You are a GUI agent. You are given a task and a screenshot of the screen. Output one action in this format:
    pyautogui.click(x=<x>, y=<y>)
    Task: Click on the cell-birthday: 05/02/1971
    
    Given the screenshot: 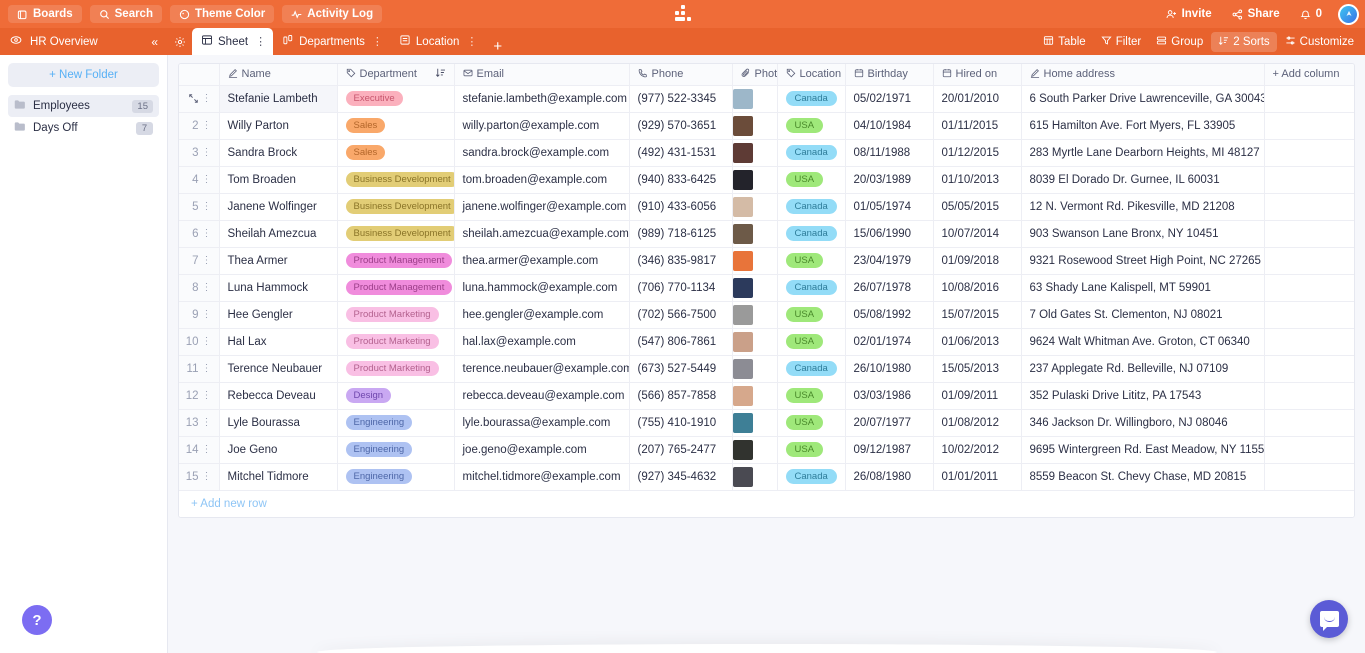 What is the action you would take?
    pyautogui.click(x=889, y=99)
    